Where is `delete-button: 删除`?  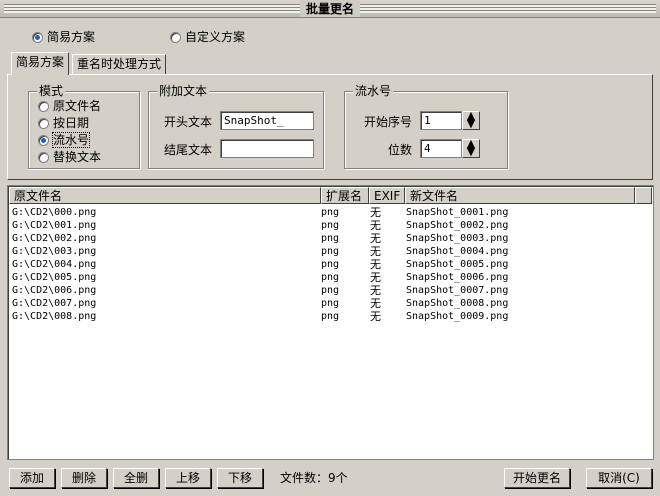
delete-button: 删除 is located at coordinates (84, 478).